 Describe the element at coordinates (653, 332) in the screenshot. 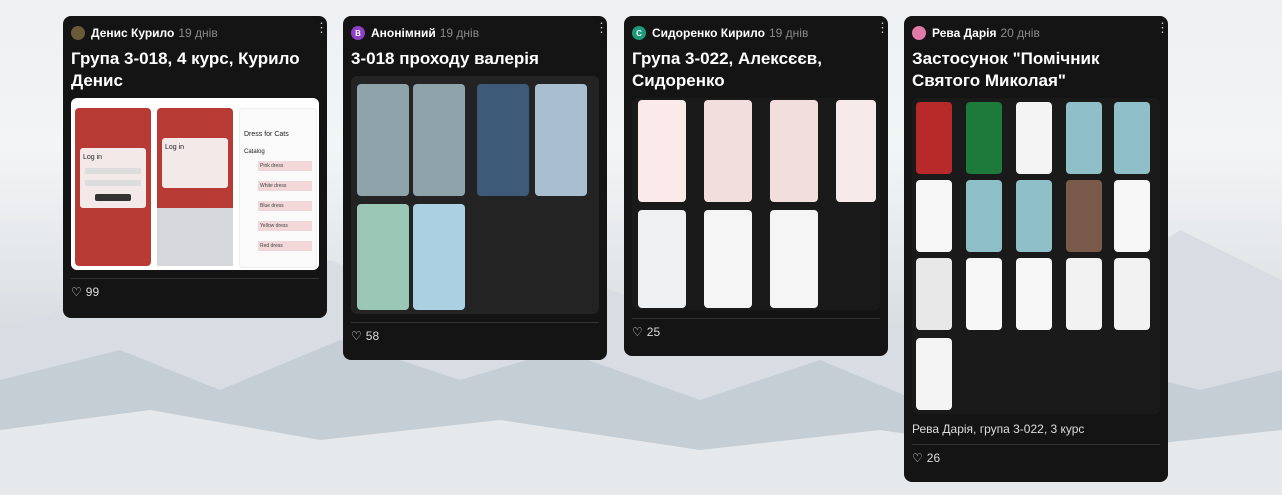

I see `like-count: 25` at that location.